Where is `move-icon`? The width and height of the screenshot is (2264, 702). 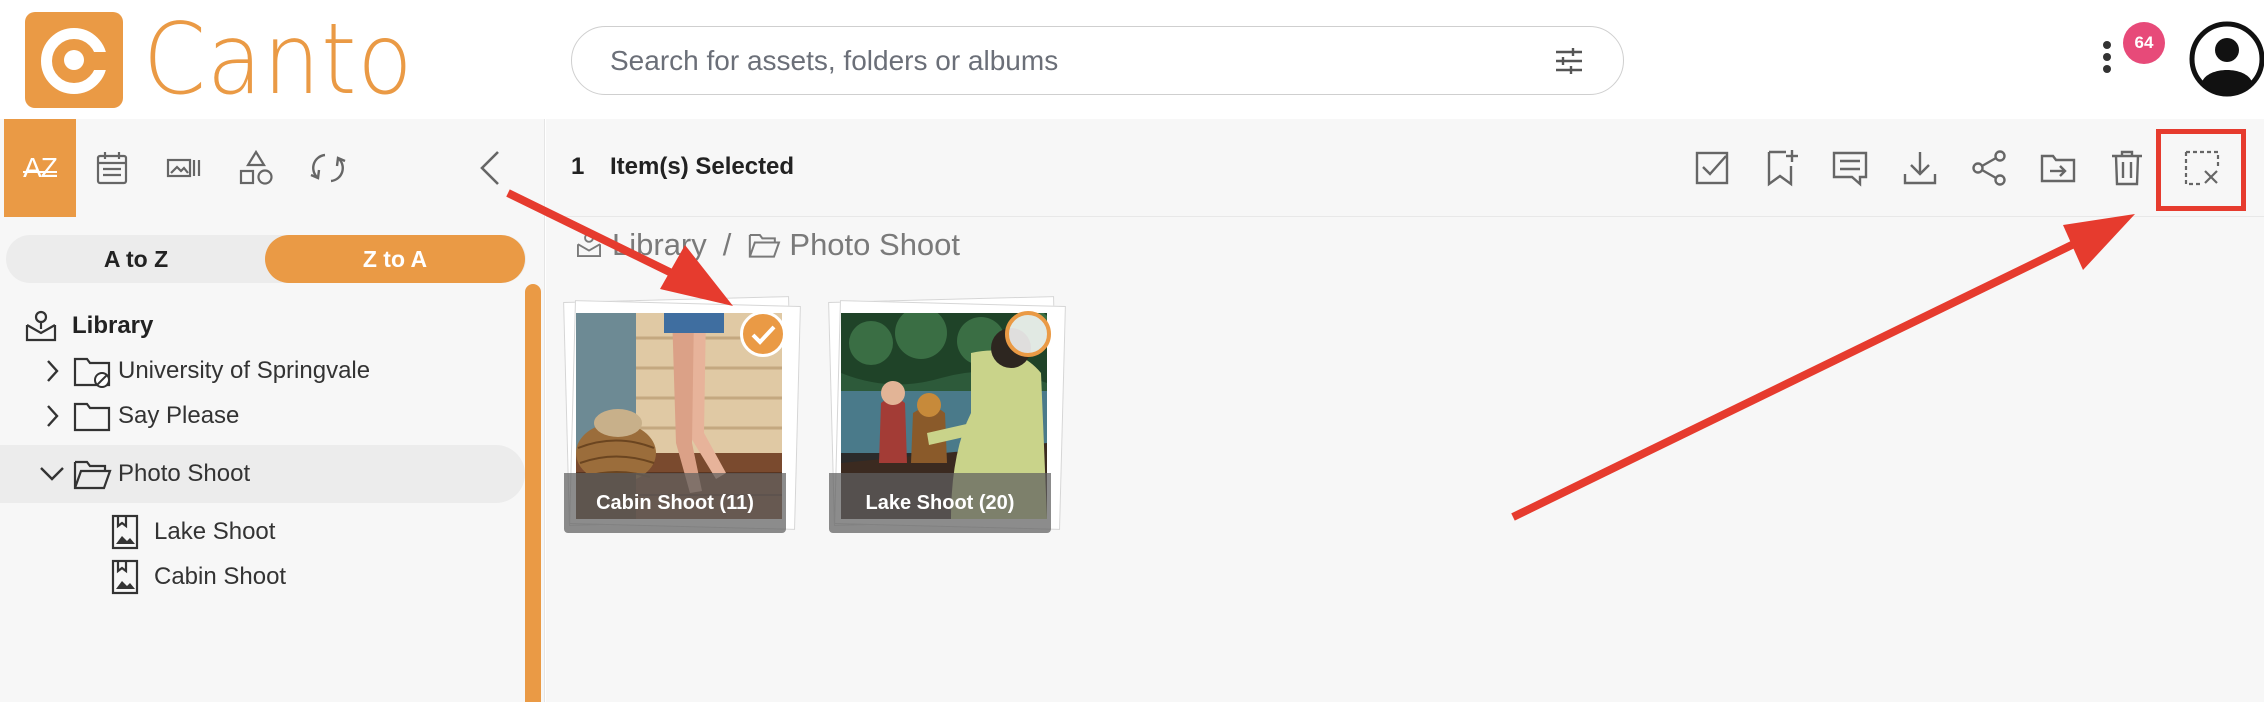
move-icon is located at coordinates (2058, 168).